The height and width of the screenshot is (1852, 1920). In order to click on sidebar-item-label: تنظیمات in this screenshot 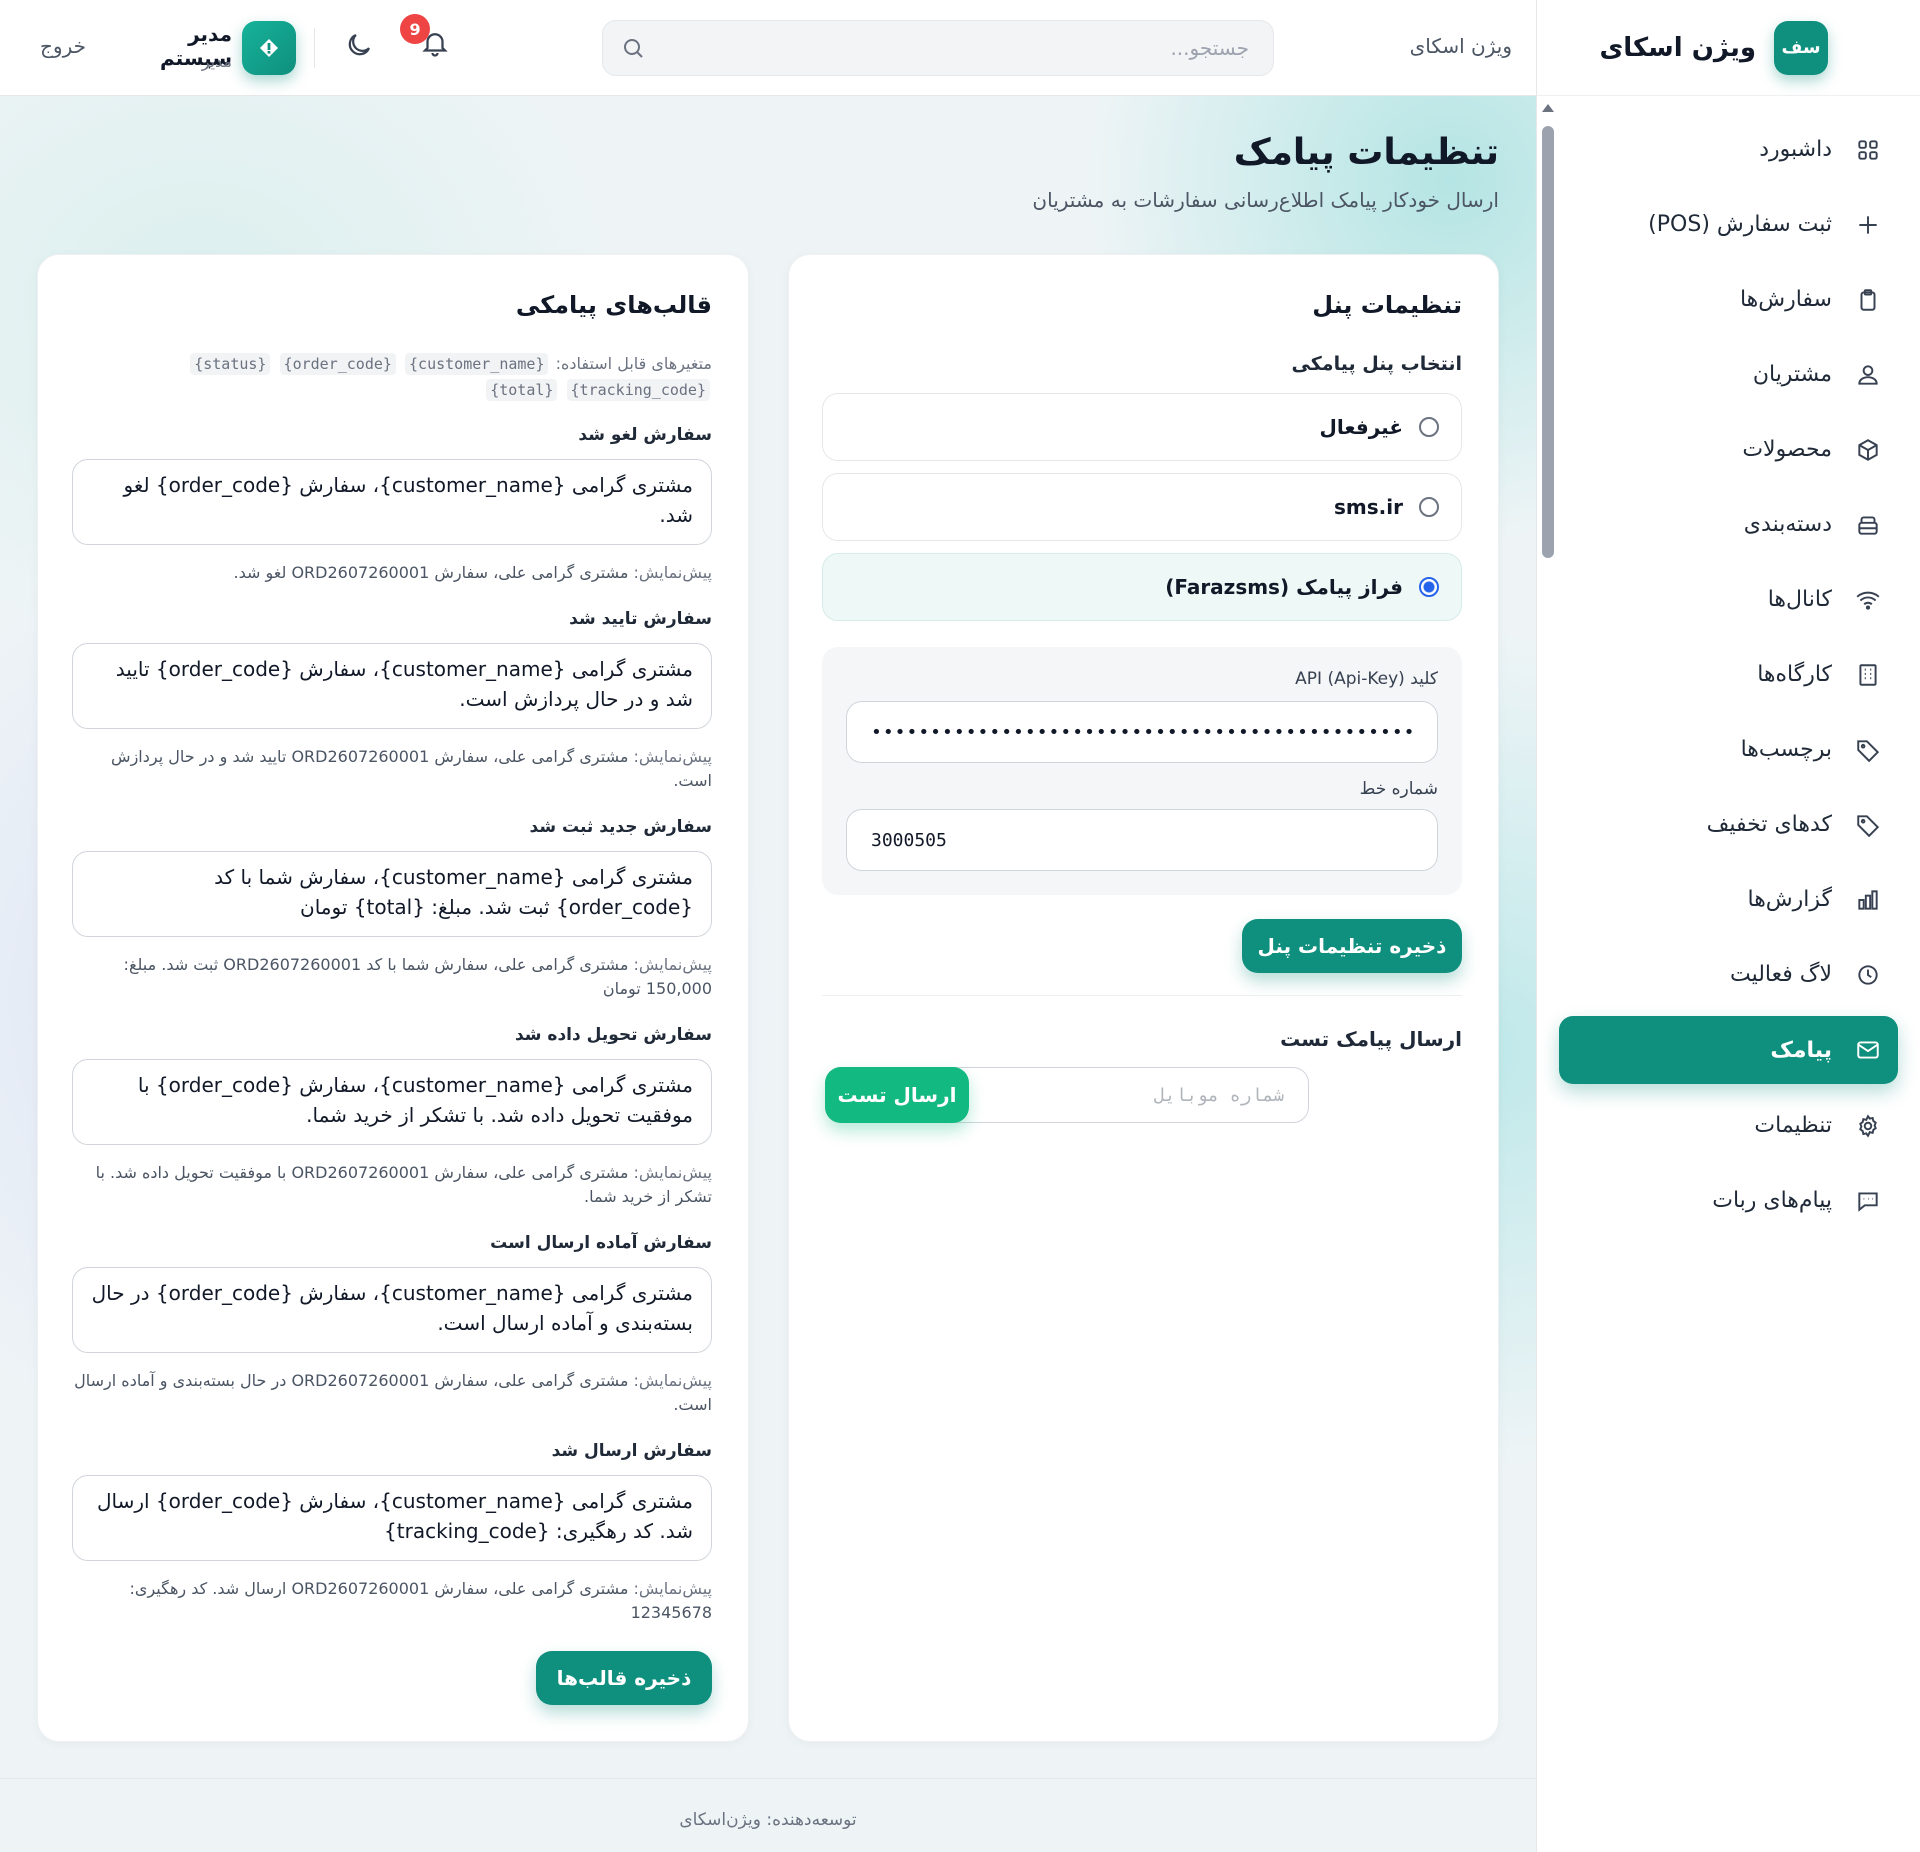, I will do `click(1793, 1125)`.